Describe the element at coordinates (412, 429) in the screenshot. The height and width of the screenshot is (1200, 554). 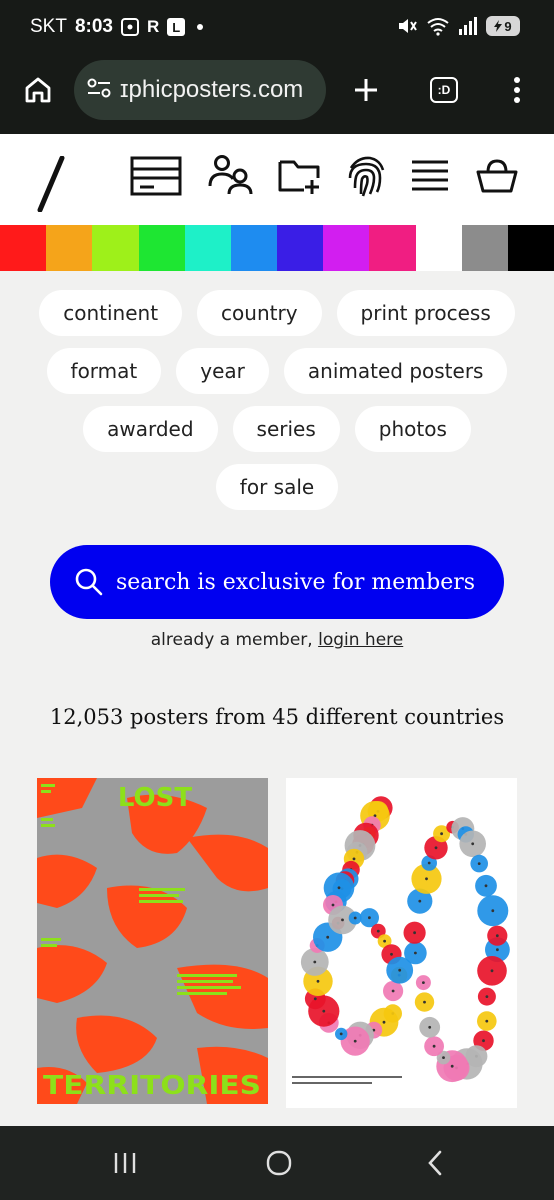
I see `filter-photos: photos` at that location.